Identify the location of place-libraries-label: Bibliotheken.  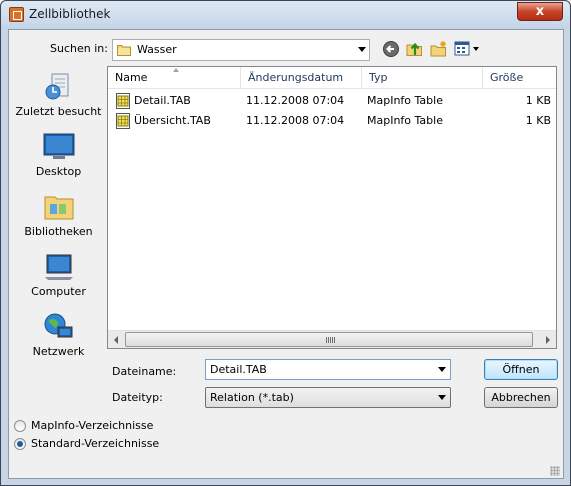
(58, 231).